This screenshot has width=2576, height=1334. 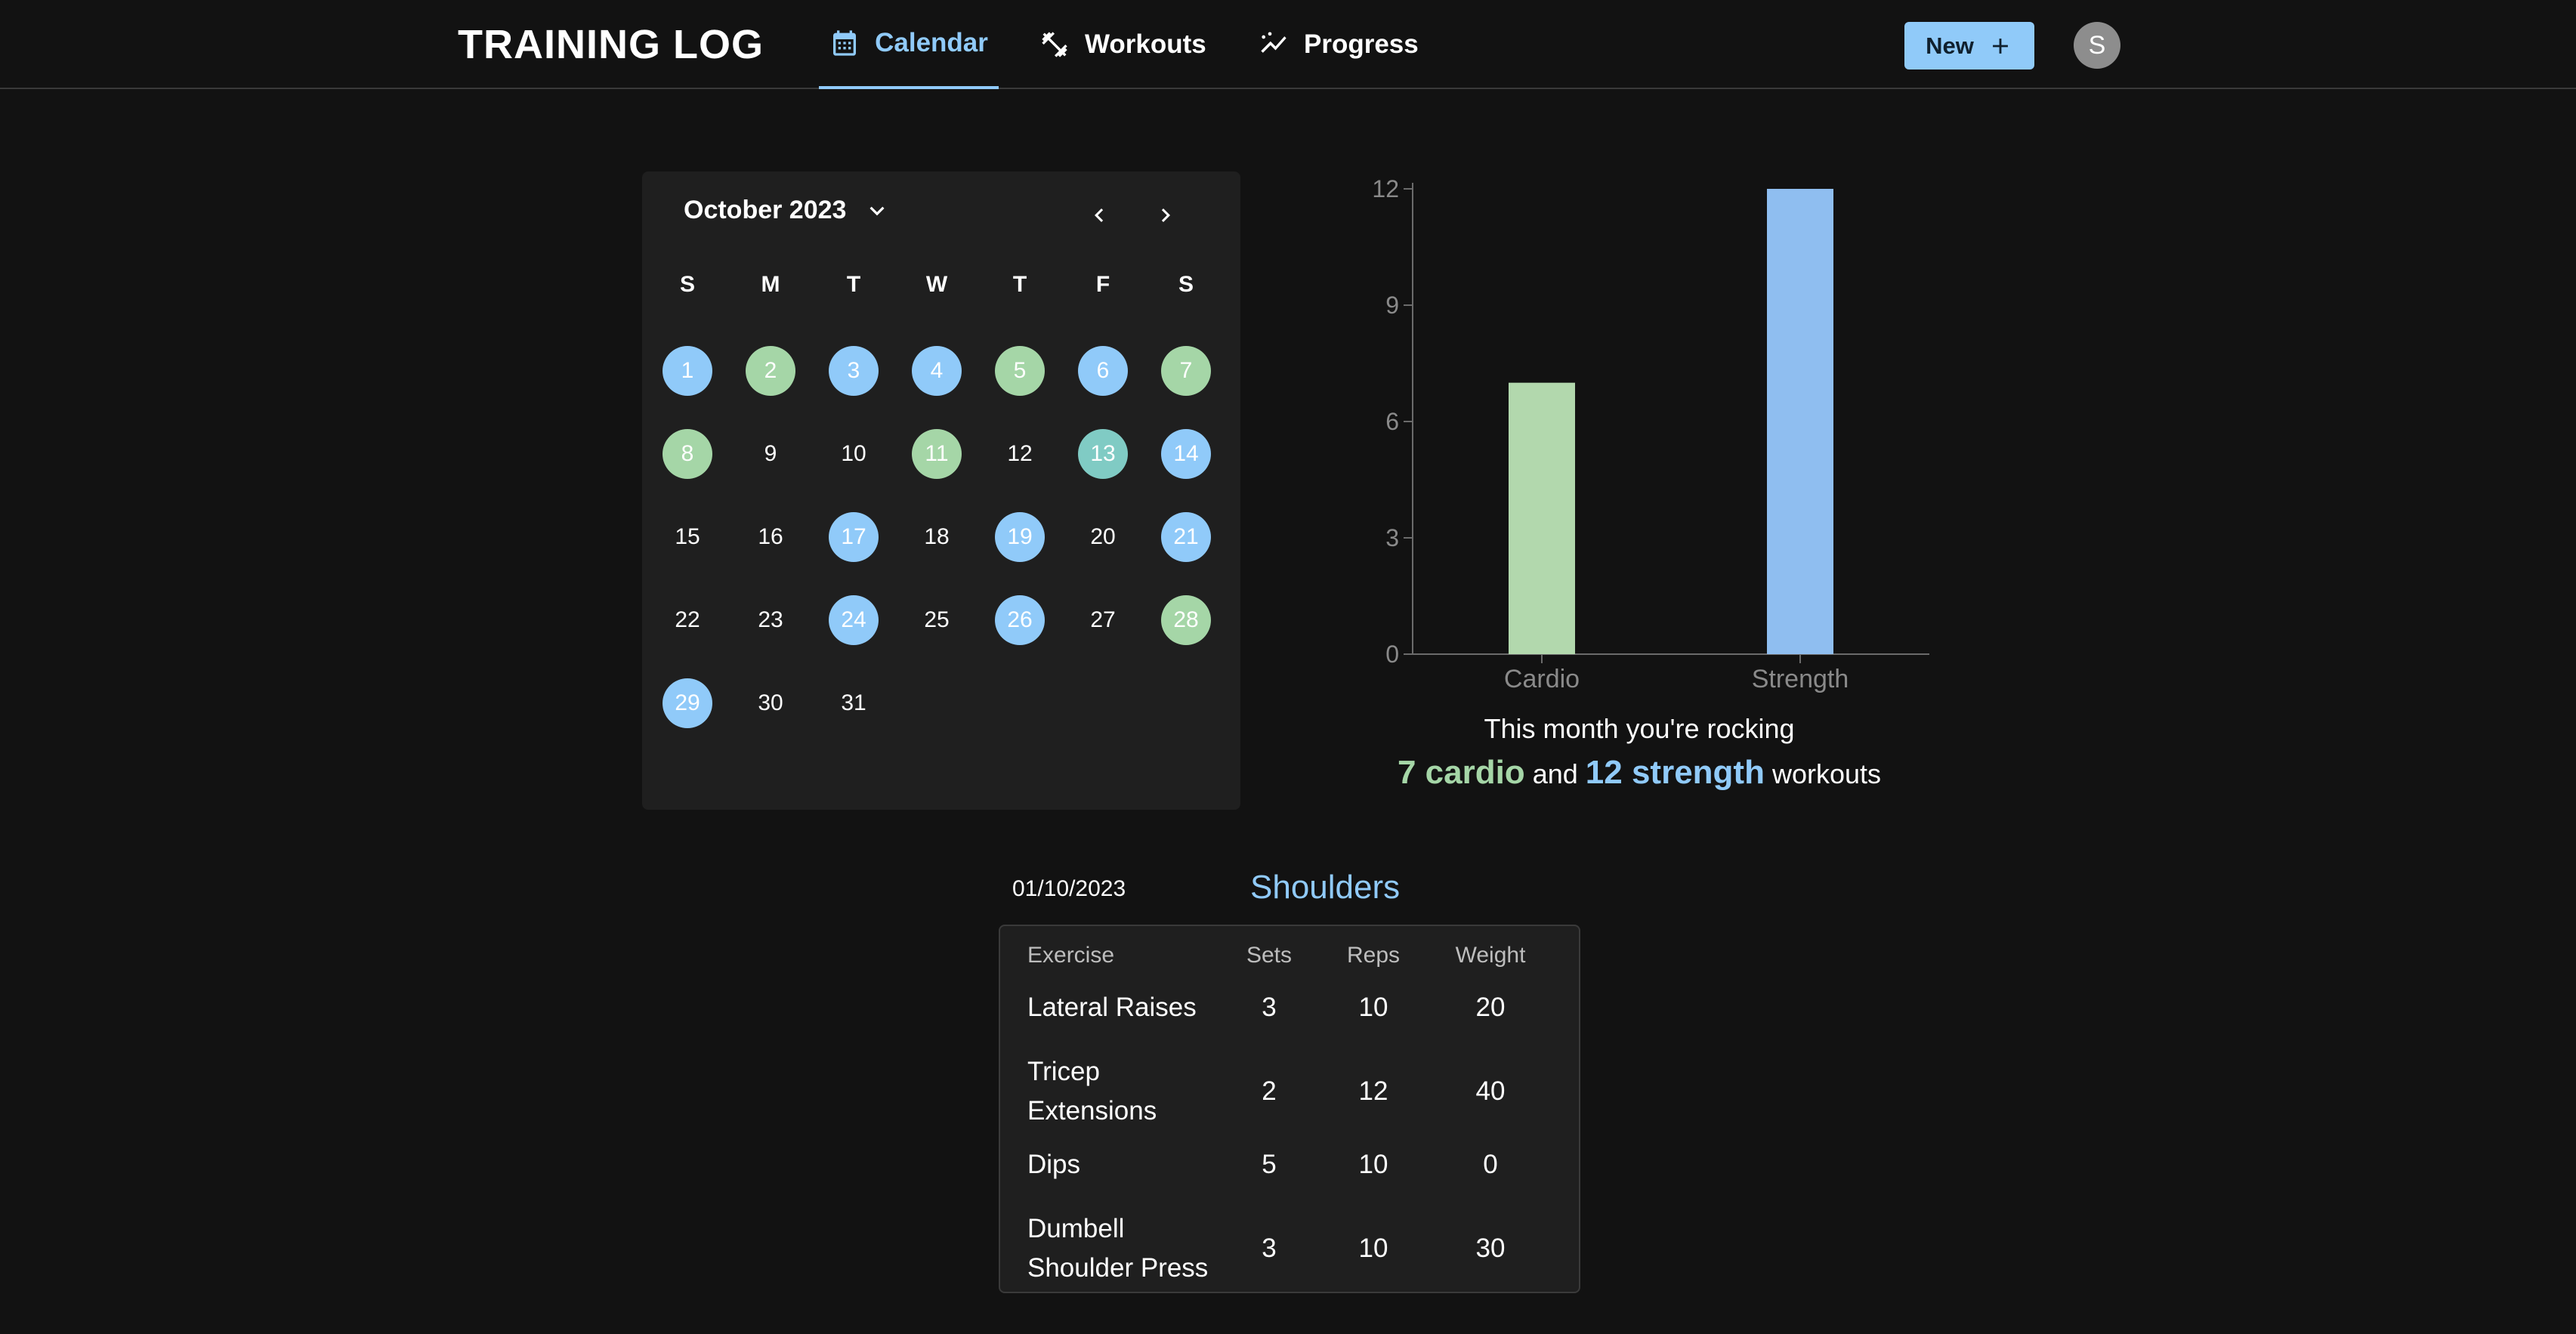 I want to click on exercise-weight: 40, so click(x=1490, y=1091).